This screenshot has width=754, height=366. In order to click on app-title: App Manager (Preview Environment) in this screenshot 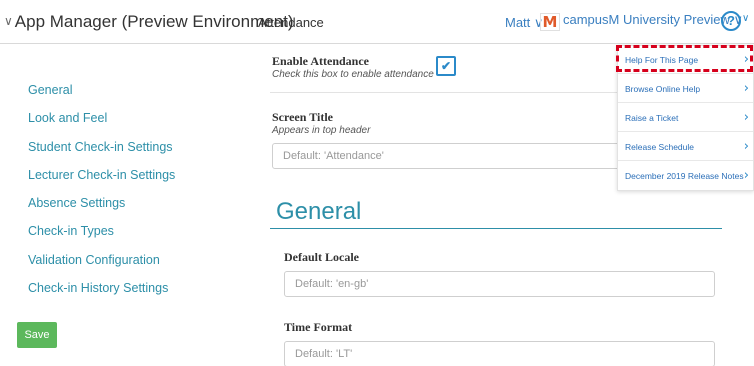, I will do `click(154, 21)`.